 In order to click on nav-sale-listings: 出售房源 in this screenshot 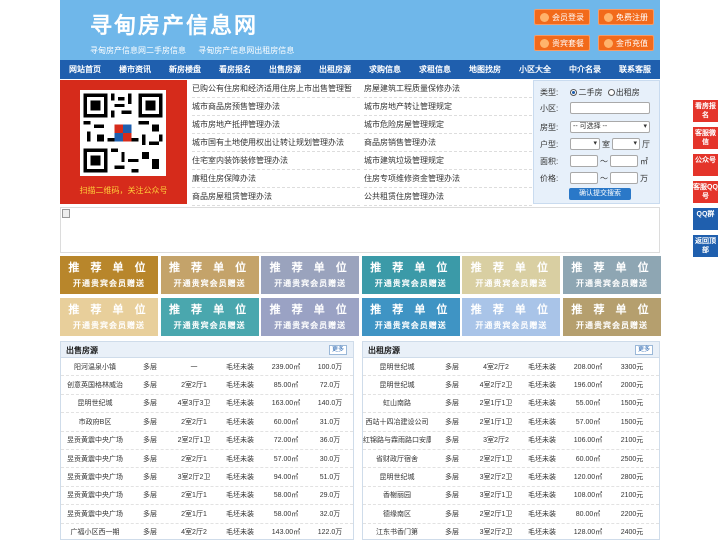, I will do `click(285, 69)`.